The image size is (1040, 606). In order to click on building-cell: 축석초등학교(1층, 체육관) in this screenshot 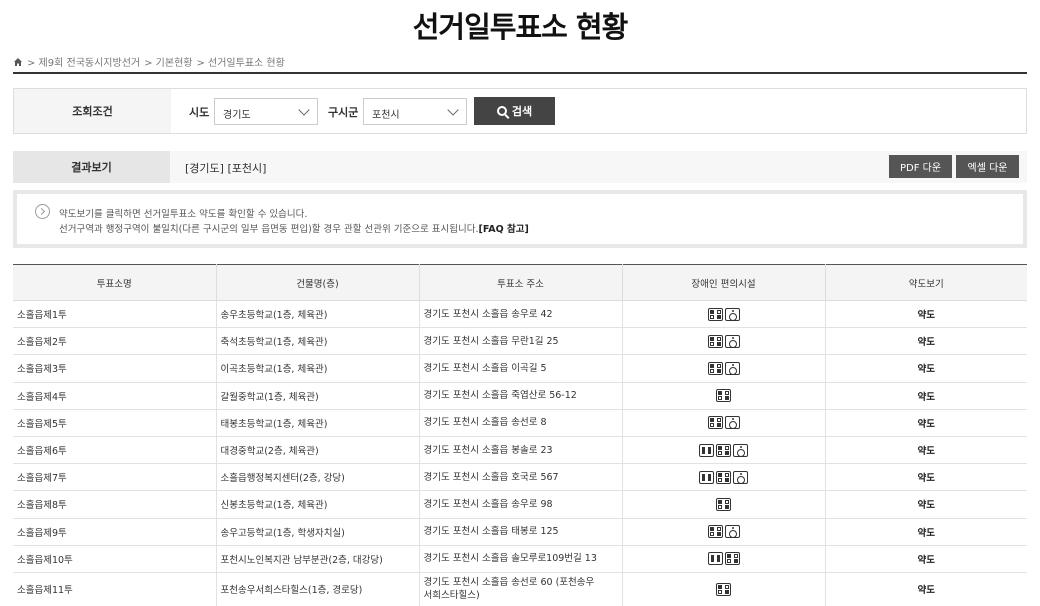, I will do `click(318, 341)`.